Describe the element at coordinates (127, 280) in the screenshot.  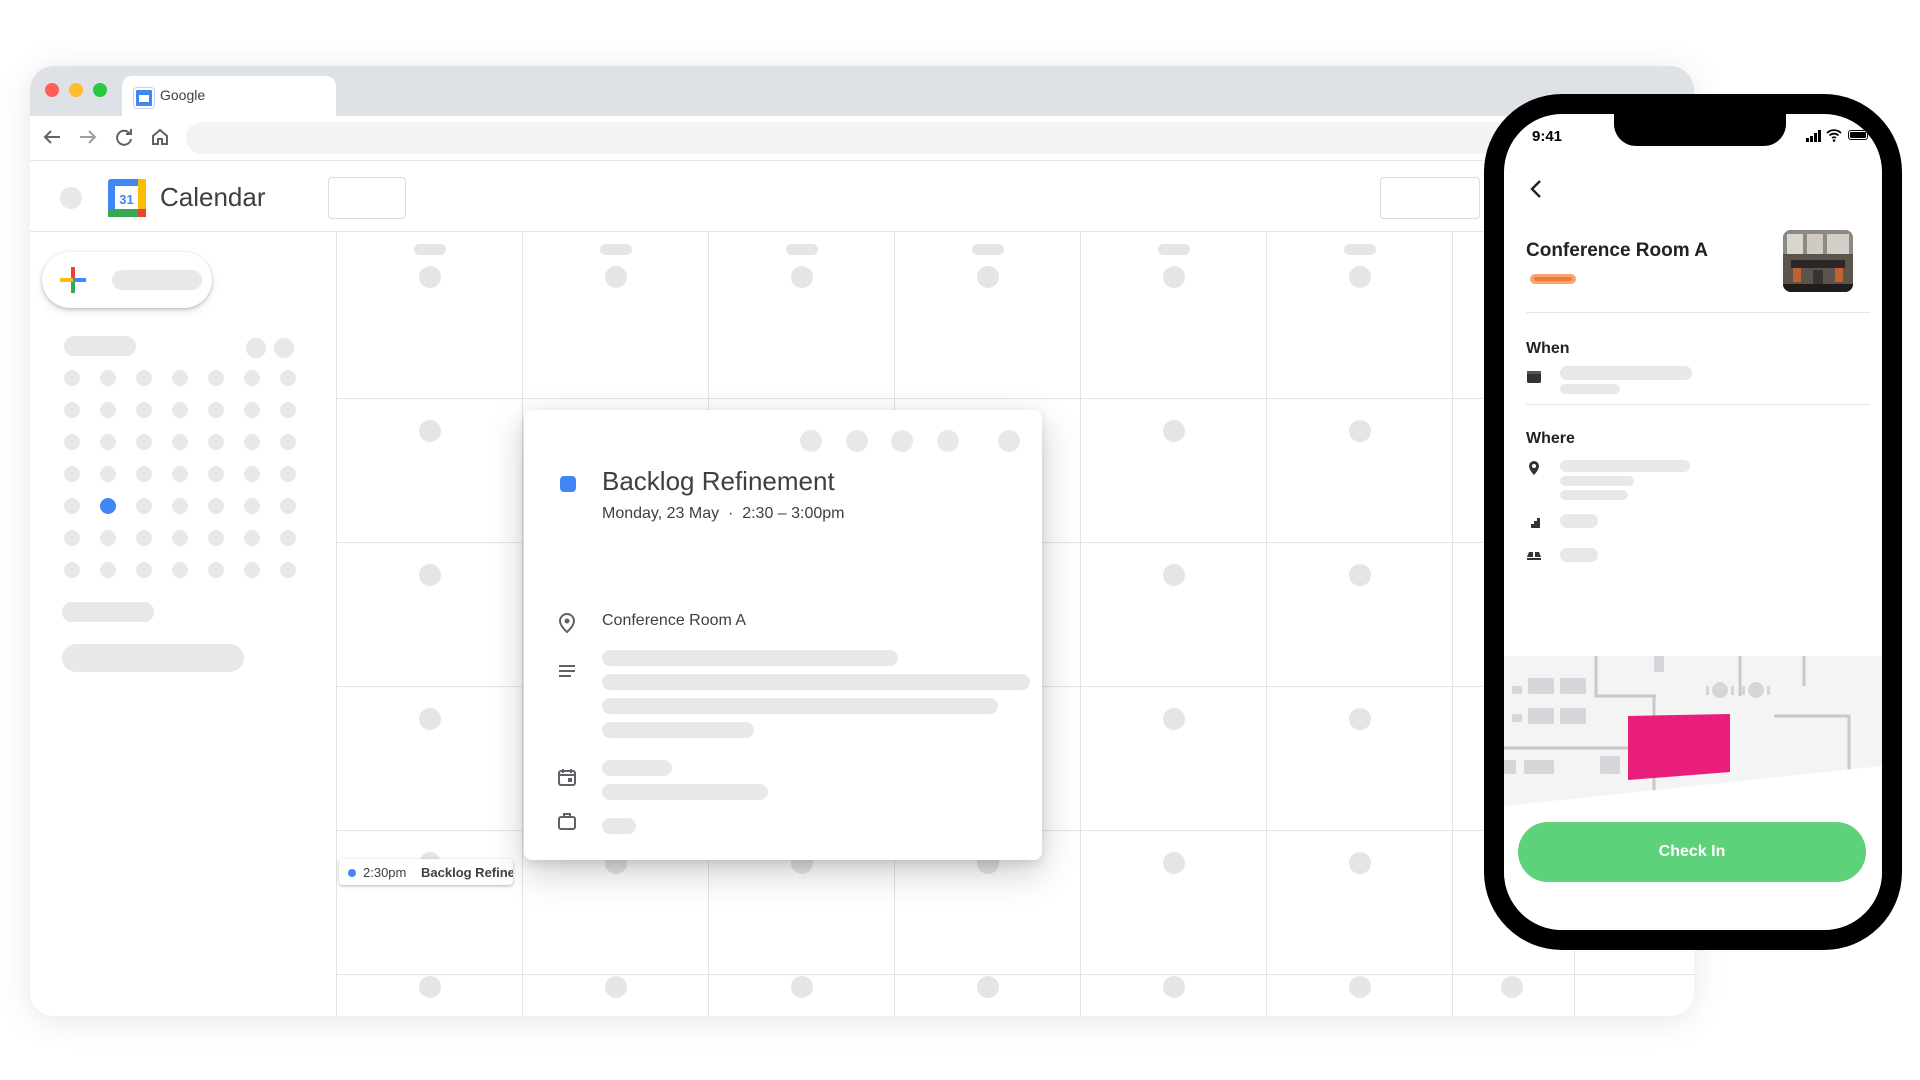
I see `create-button` at that location.